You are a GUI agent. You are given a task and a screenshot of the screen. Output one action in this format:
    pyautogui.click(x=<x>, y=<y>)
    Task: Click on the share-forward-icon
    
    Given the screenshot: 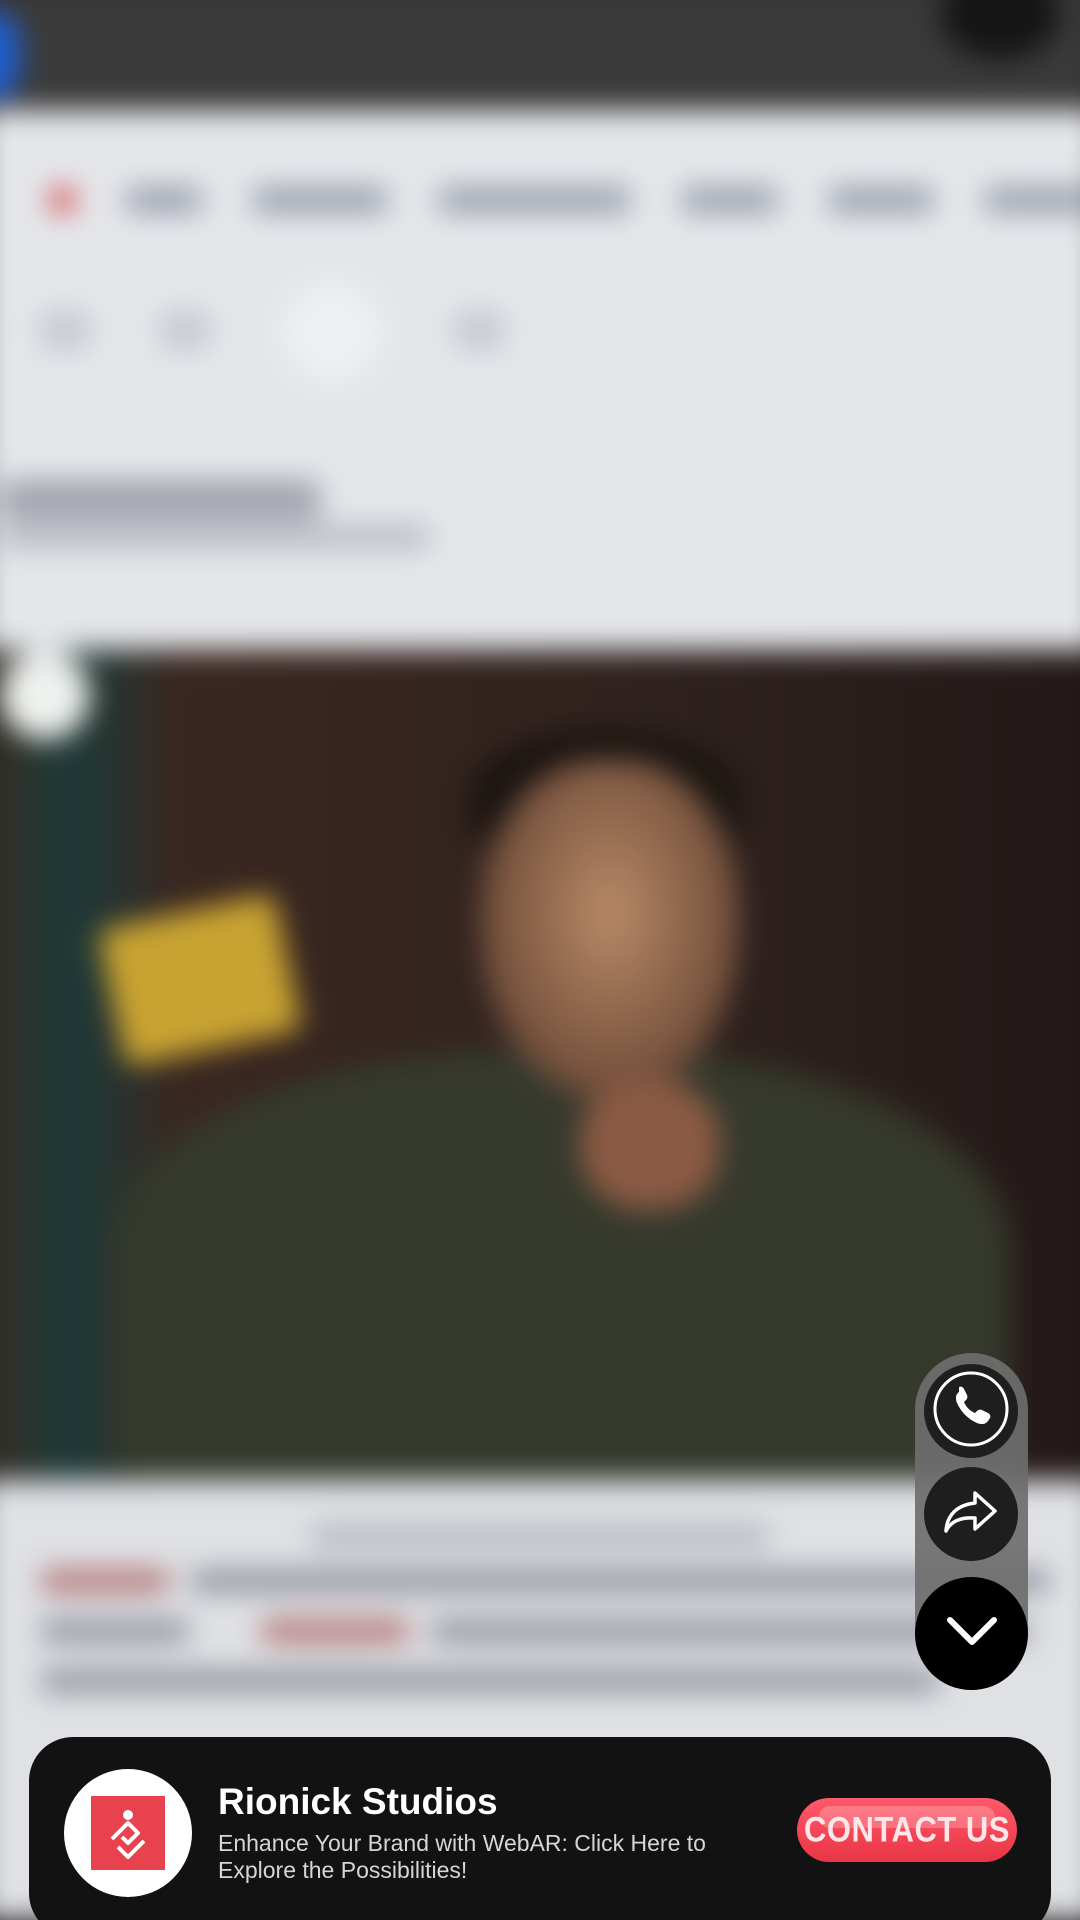 What is the action you would take?
    pyautogui.click(x=971, y=1514)
    